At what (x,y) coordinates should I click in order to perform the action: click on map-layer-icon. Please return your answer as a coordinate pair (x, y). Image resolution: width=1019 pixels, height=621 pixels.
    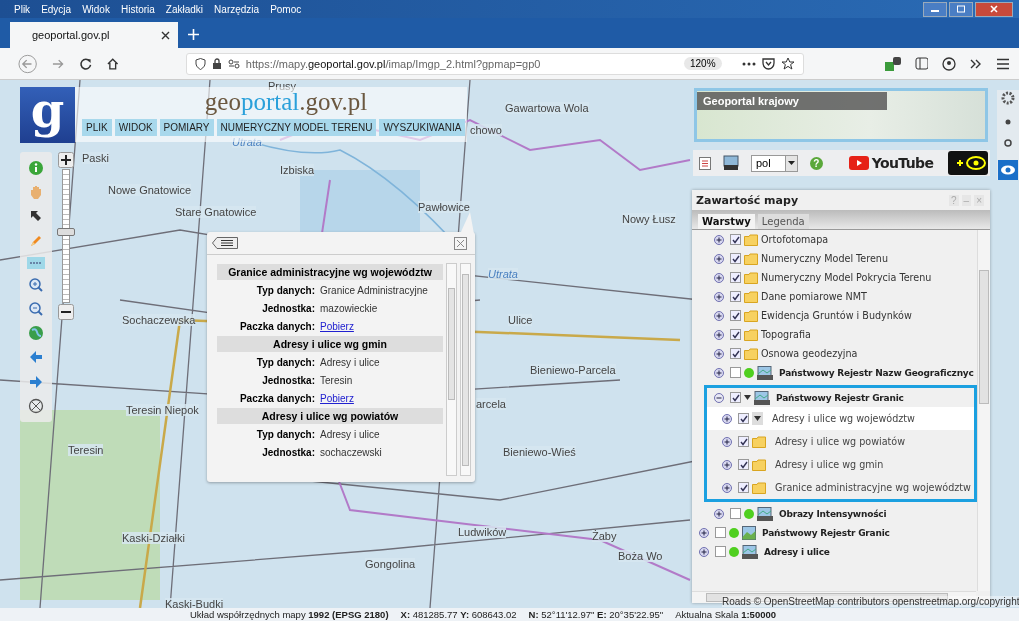
    Looking at the image, I should click on (731, 163).